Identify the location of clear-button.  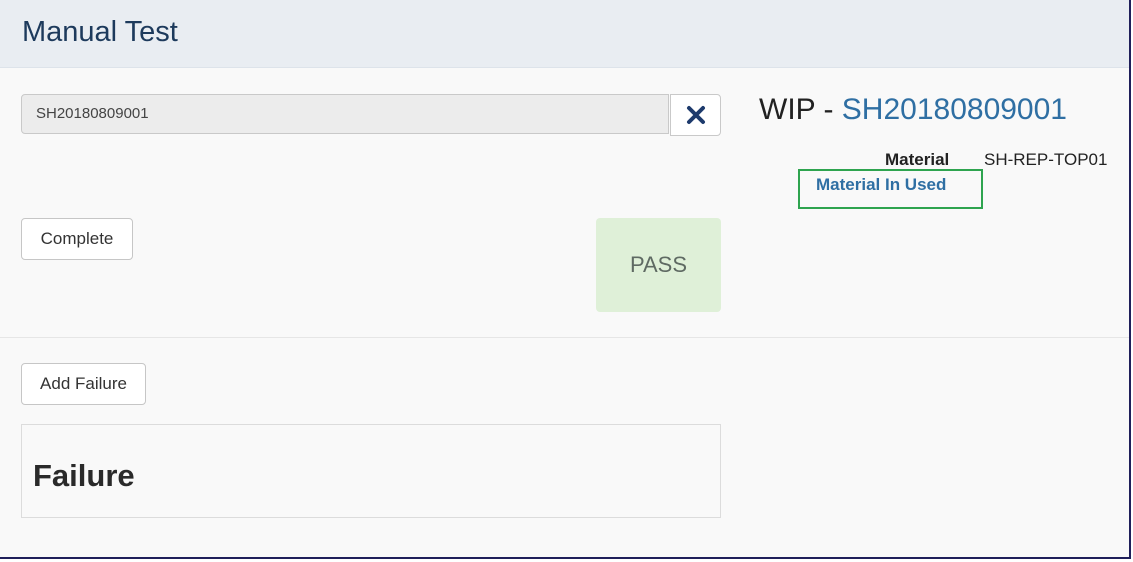
(695, 115).